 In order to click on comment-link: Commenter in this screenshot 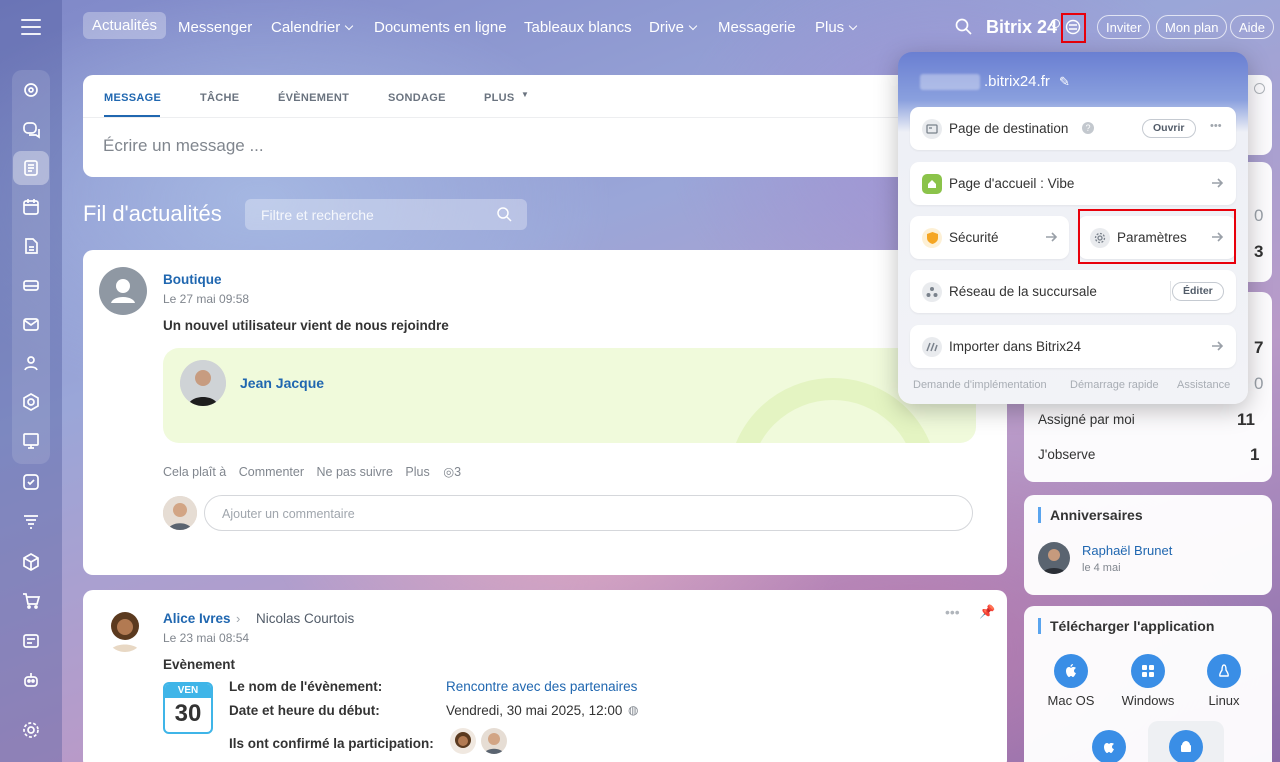, I will do `click(271, 472)`.